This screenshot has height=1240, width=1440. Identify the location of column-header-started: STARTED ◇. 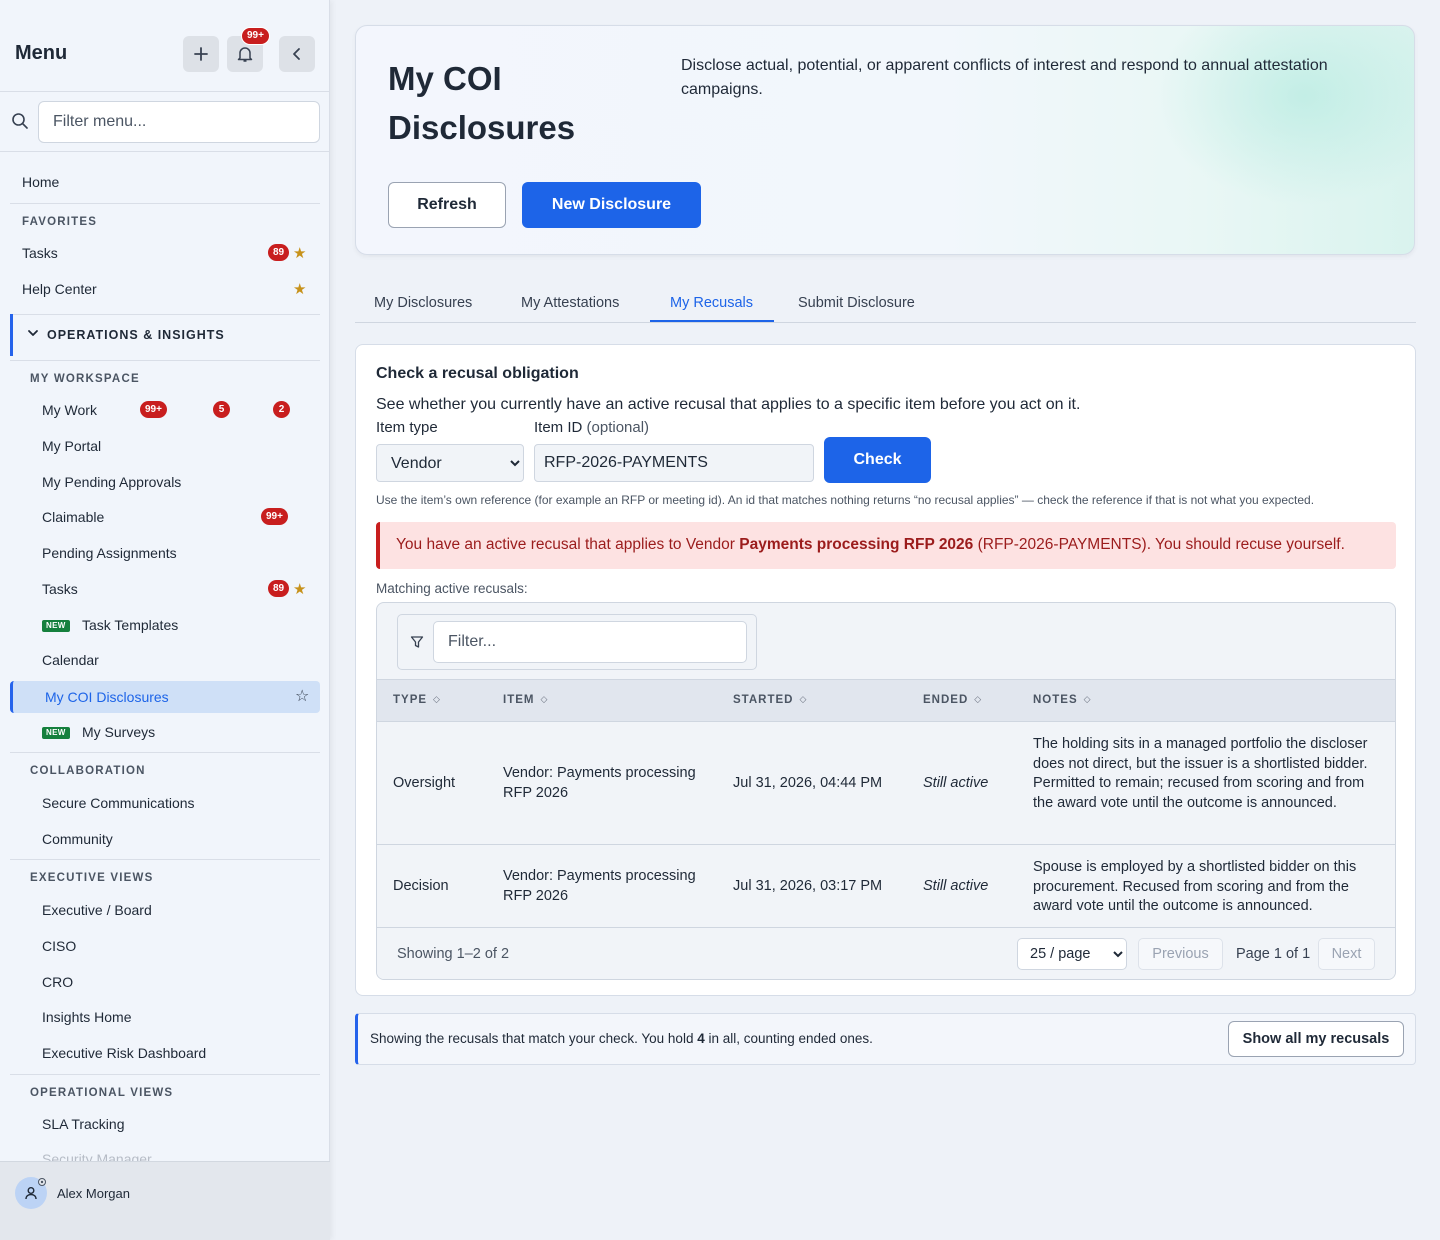
(770, 700).